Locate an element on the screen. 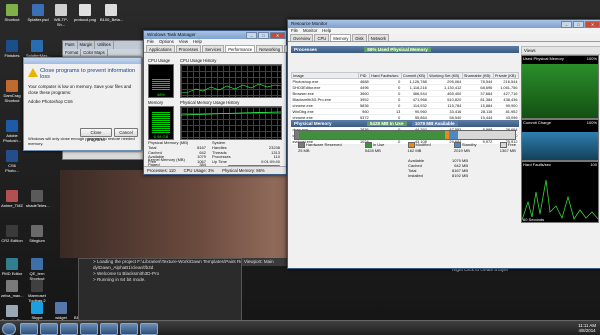 The height and width of the screenshot is (335, 600). tab-margin: Margin is located at coordinates (87, 45).